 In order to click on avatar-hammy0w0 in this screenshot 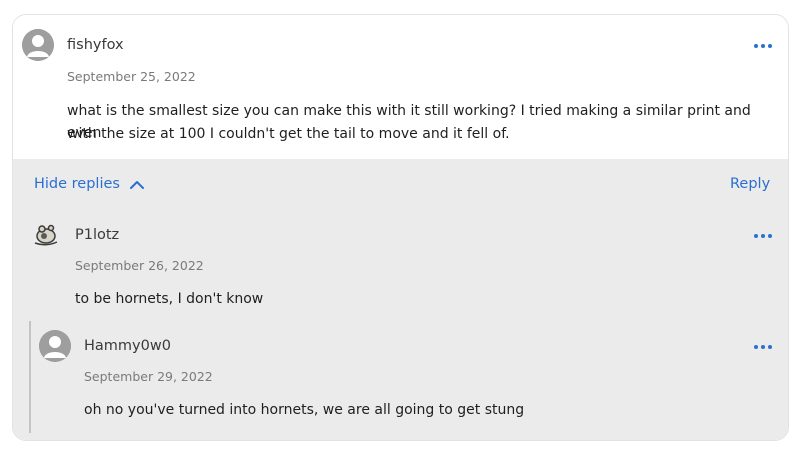, I will do `click(55, 346)`.